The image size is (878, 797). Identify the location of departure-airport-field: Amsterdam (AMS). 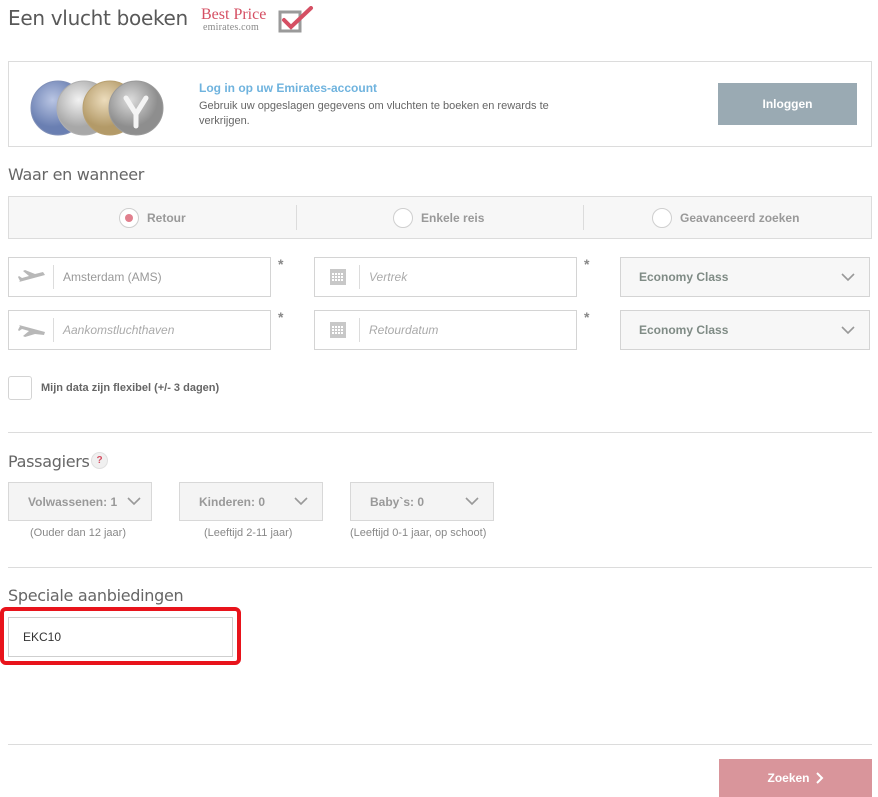
(139, 277).